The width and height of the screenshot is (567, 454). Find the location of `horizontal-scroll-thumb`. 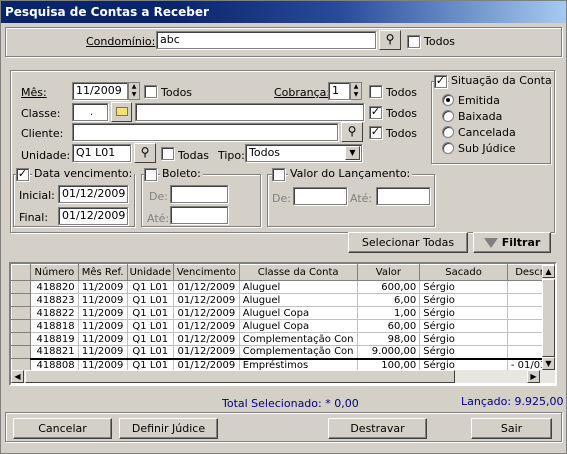

horizontal-scroll-thumb is located at coordinates (240, 376).